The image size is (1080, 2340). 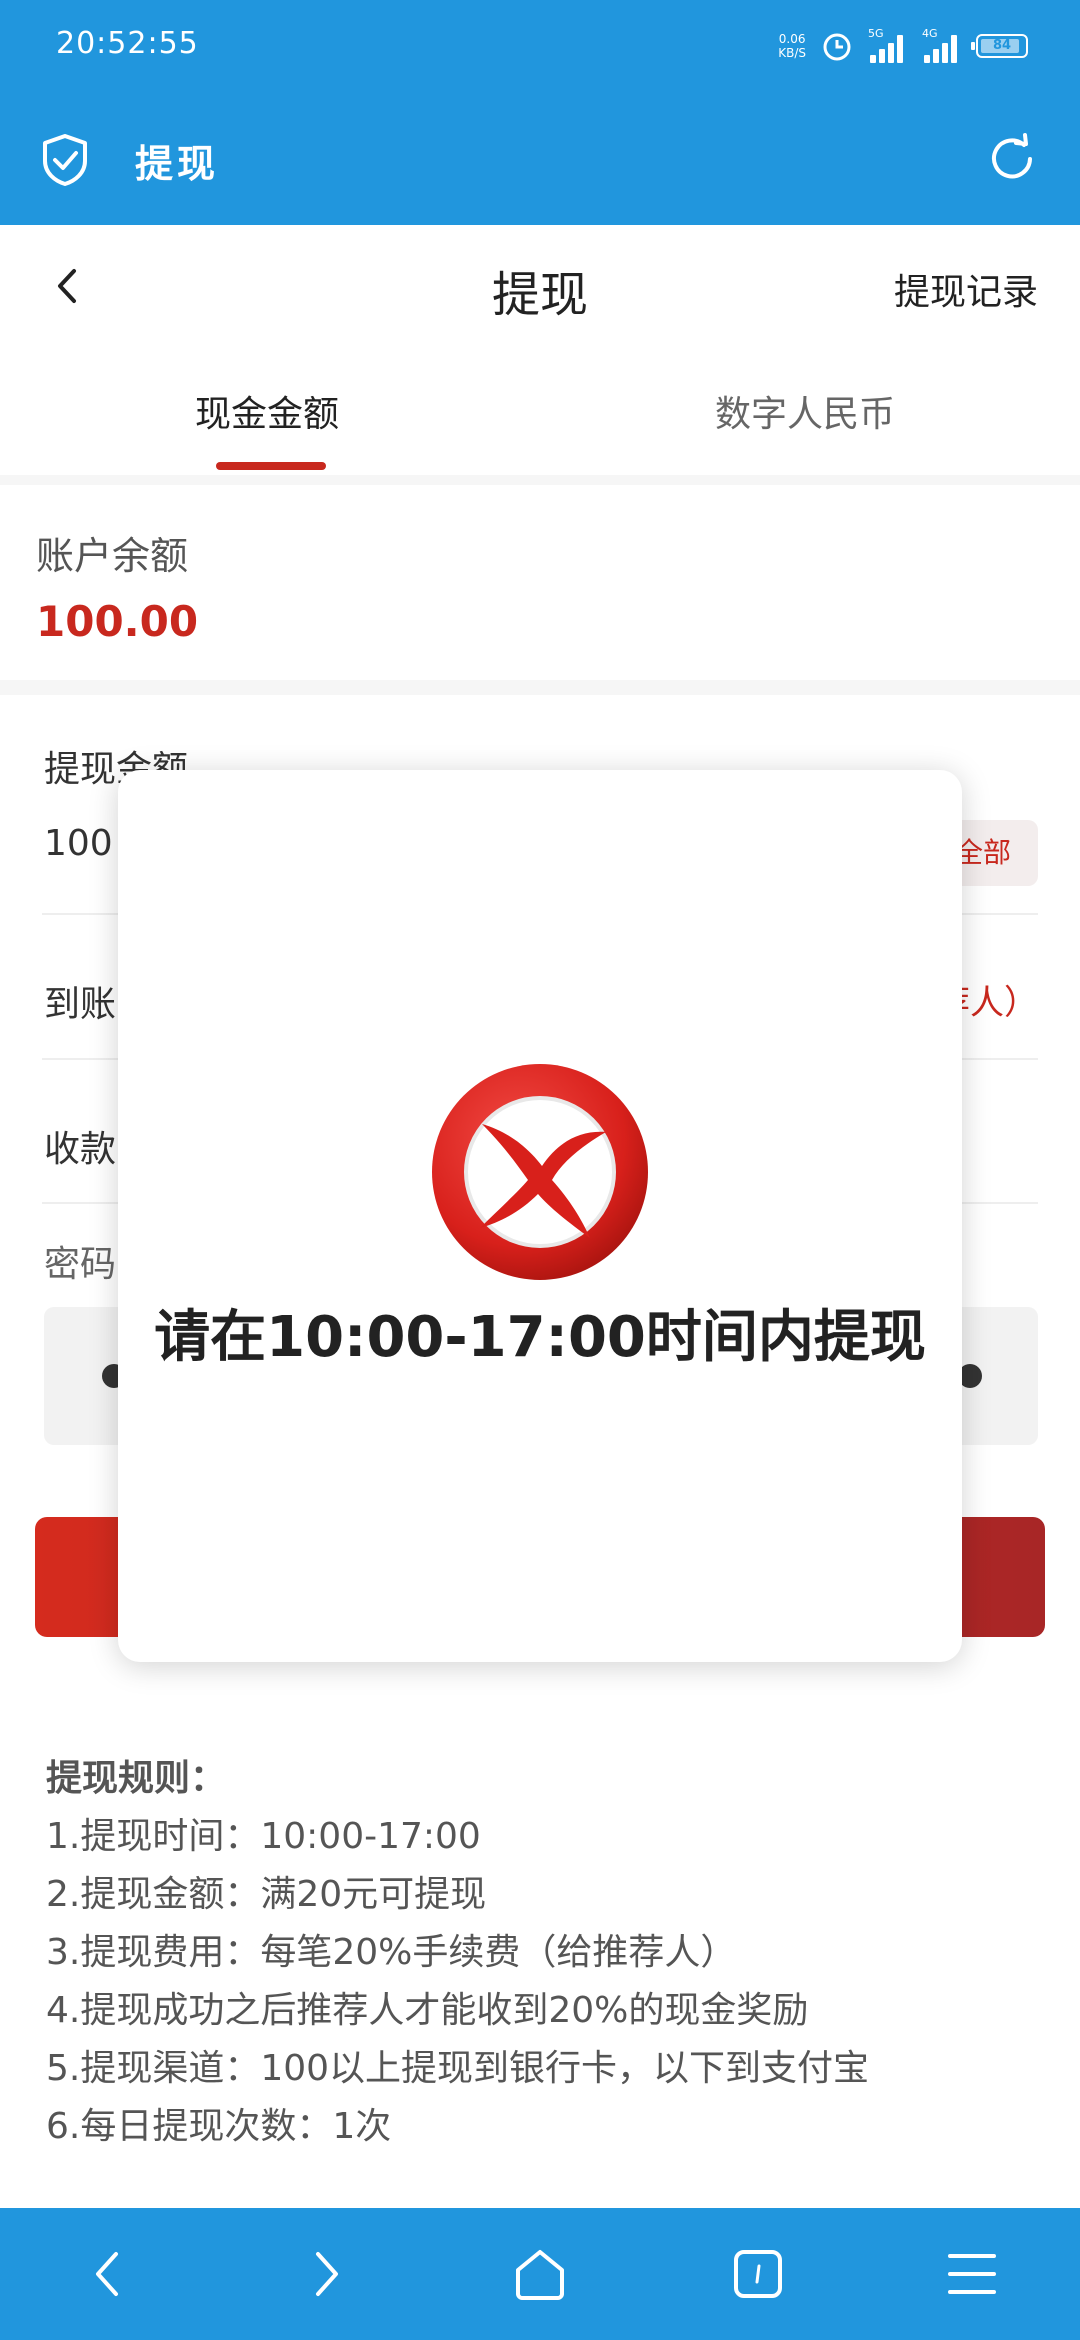 I want to click on page-header: 提现 提现记录, so click(x=540, y=287).